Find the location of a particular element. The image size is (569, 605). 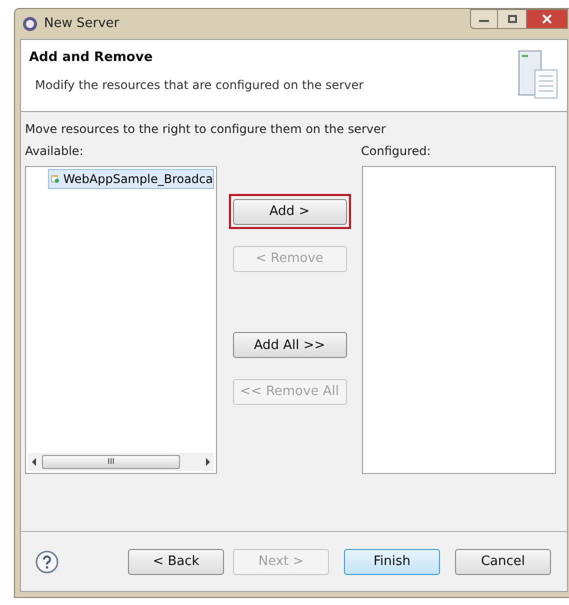

web-project-icon is located at coordinates (55, 179).